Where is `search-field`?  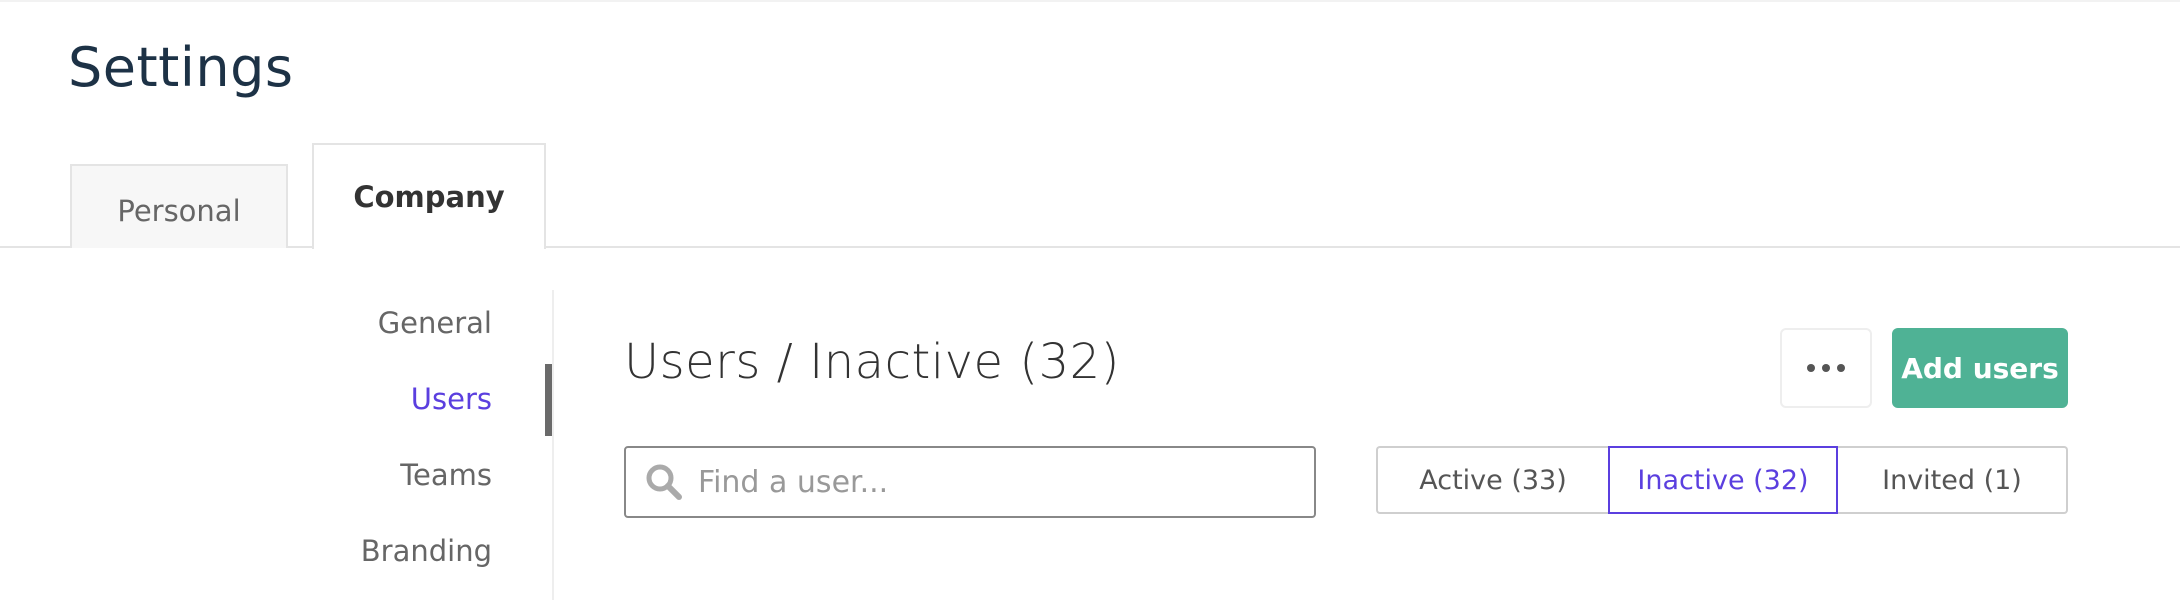 search-field is located at coordinates (970, 482).